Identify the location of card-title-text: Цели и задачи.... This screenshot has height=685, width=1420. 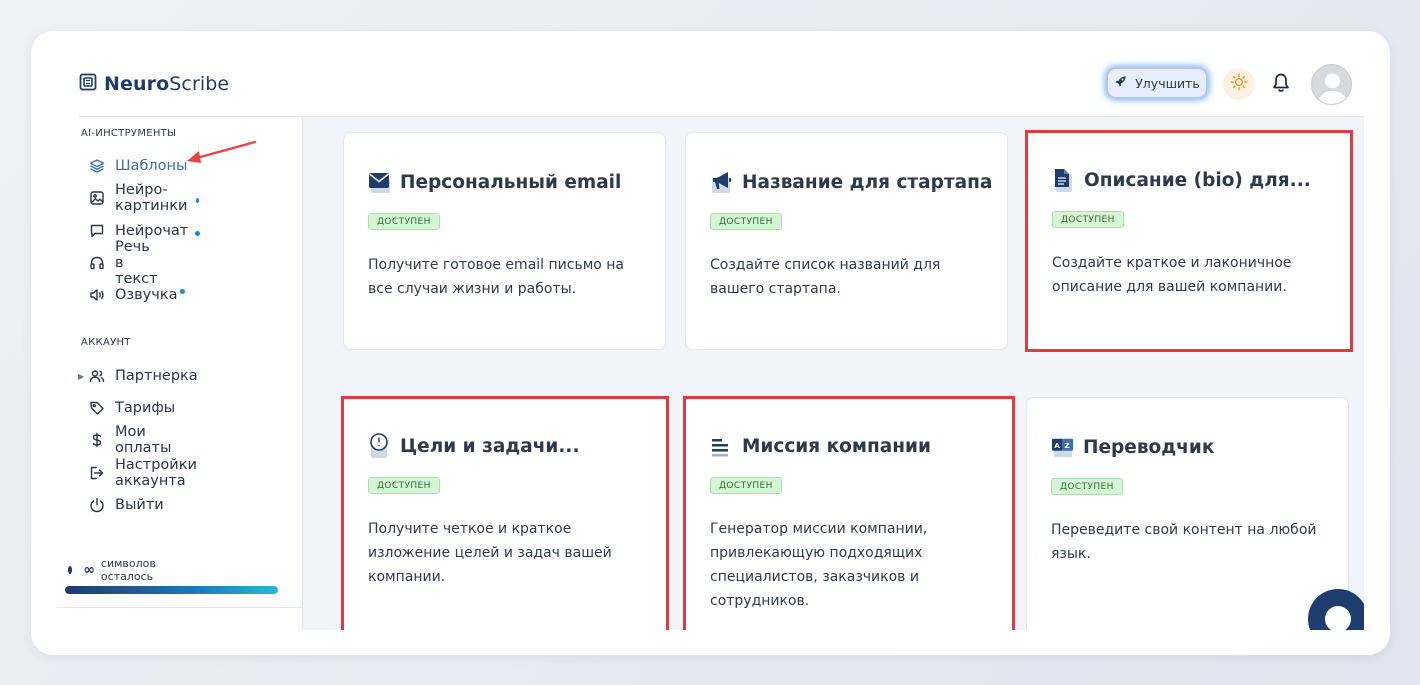
(490, 446).